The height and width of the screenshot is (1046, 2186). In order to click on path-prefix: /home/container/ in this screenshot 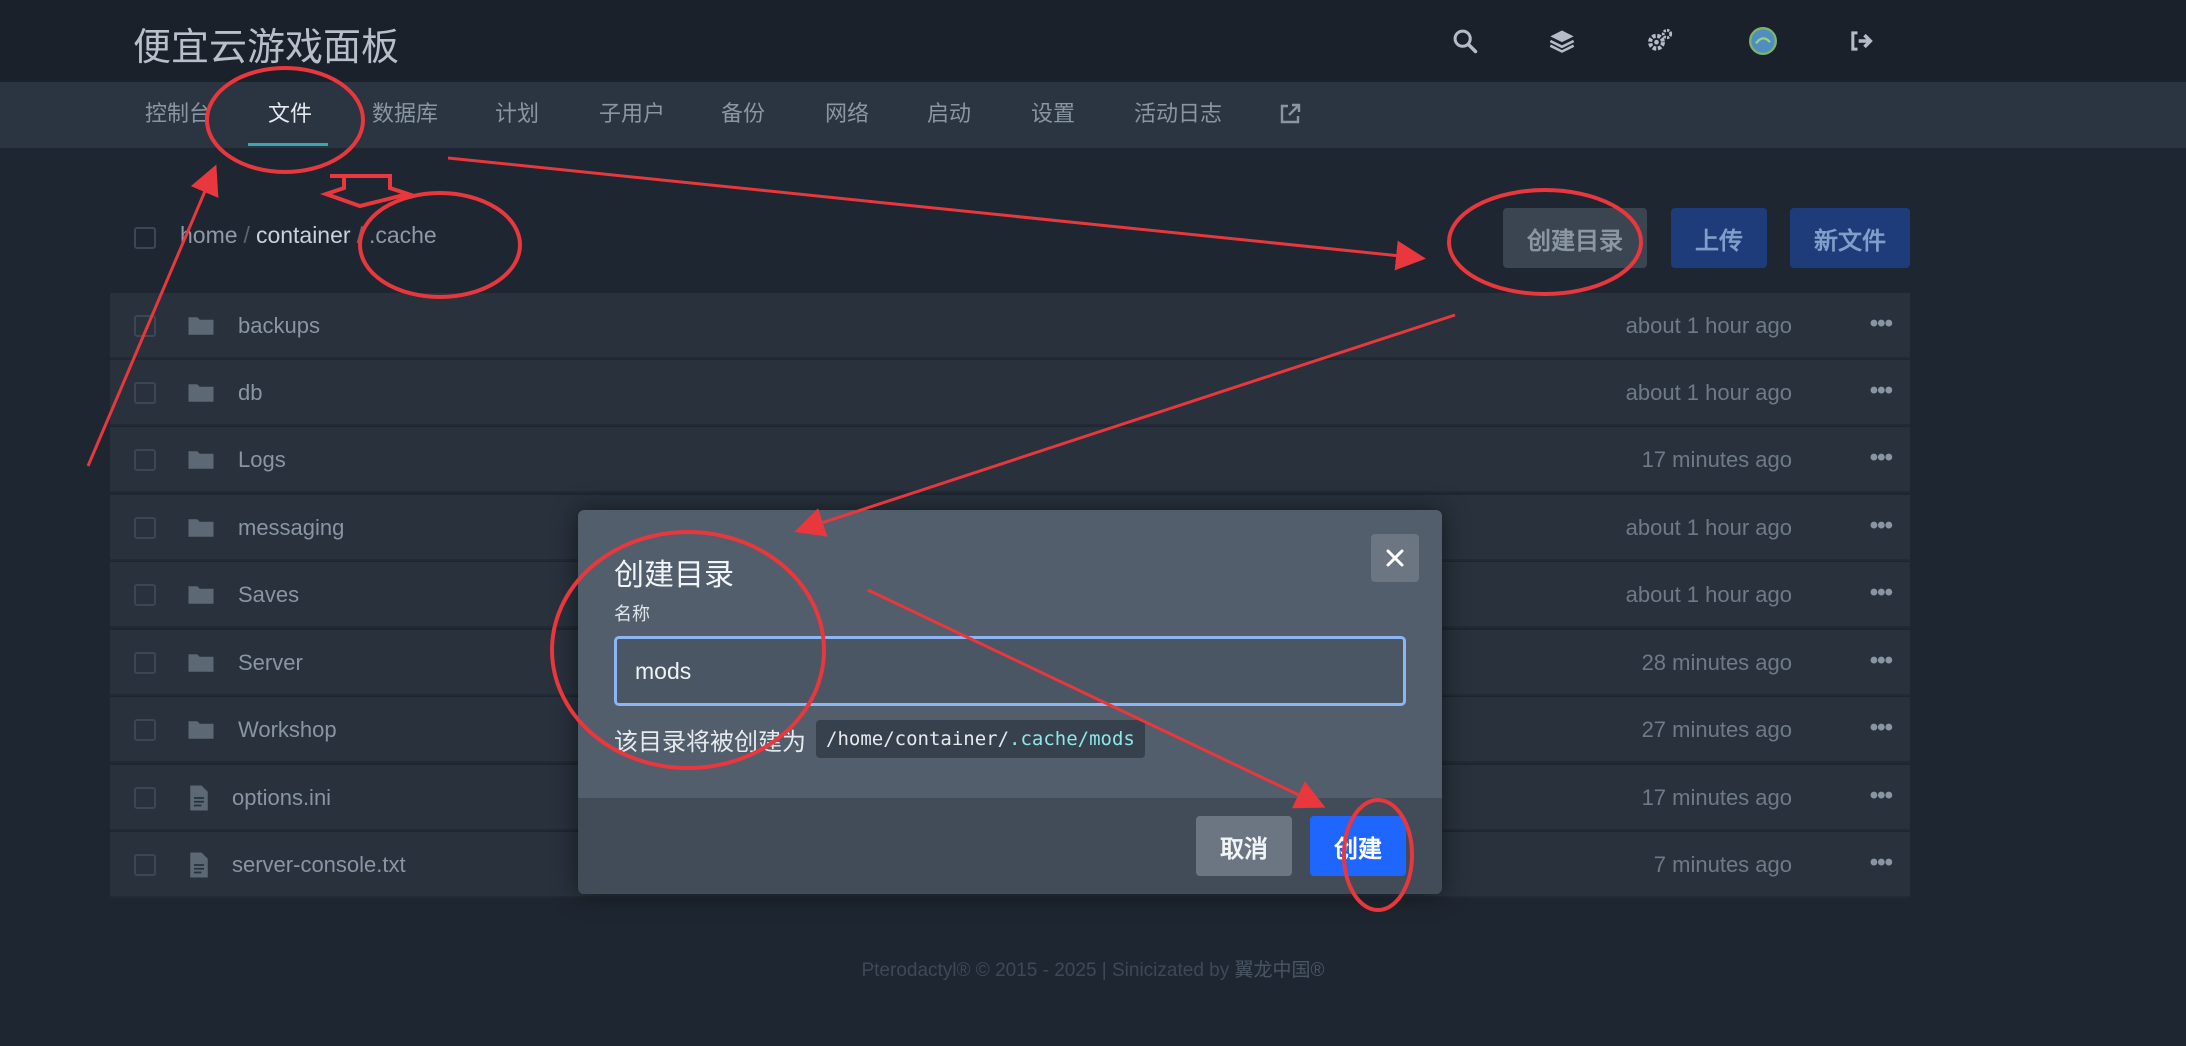, I will do `click(918, 739)`.